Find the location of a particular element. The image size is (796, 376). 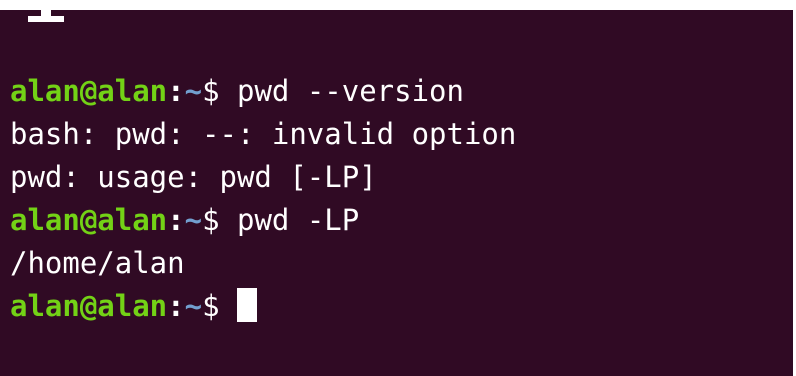

terminal-line-command: alan@alan:~$ pwd --version is located at coordinates (263, 91).